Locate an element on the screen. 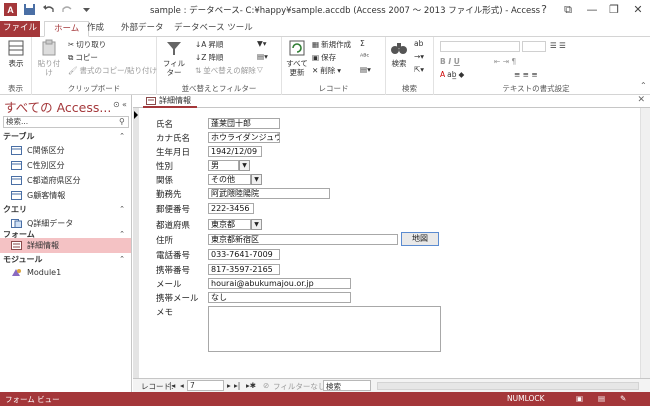 This screenshot has width=650, height=406. access-logo-icon: A is located at coordinates (10, 9).